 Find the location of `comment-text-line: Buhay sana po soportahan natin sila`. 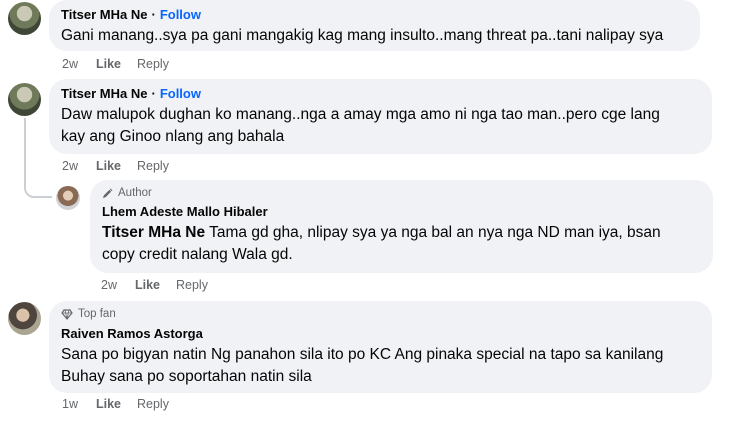

comment-text-line: Buhay sana po soportahan natin sila is located at coordinates (186, 376).